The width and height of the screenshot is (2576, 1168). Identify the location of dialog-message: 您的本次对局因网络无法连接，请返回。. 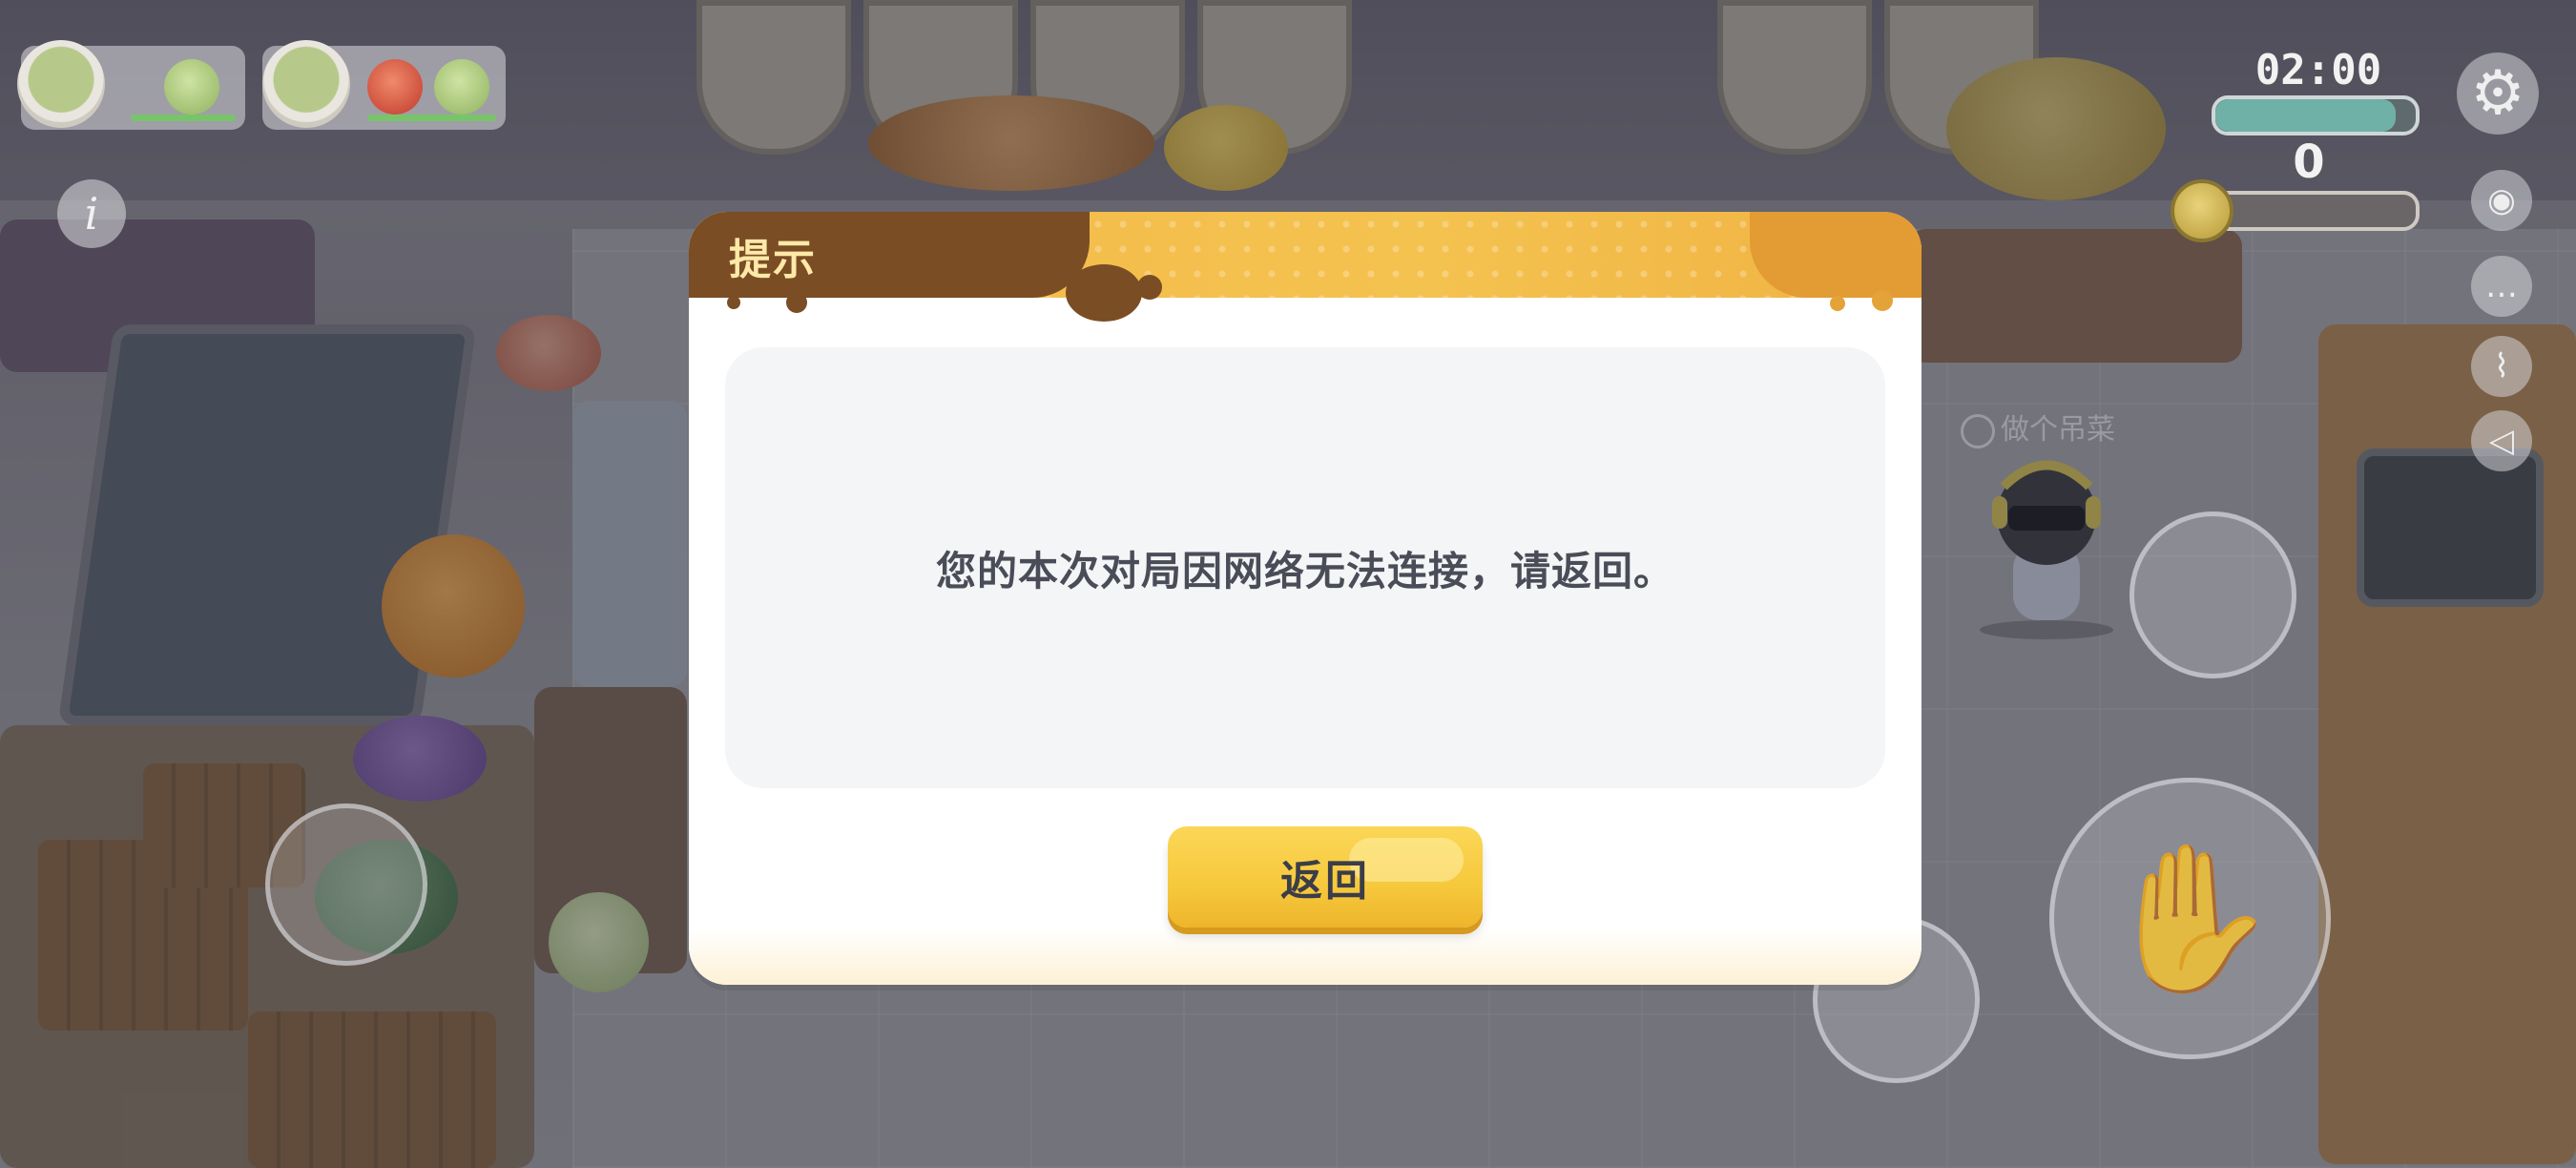
(1304, 570).